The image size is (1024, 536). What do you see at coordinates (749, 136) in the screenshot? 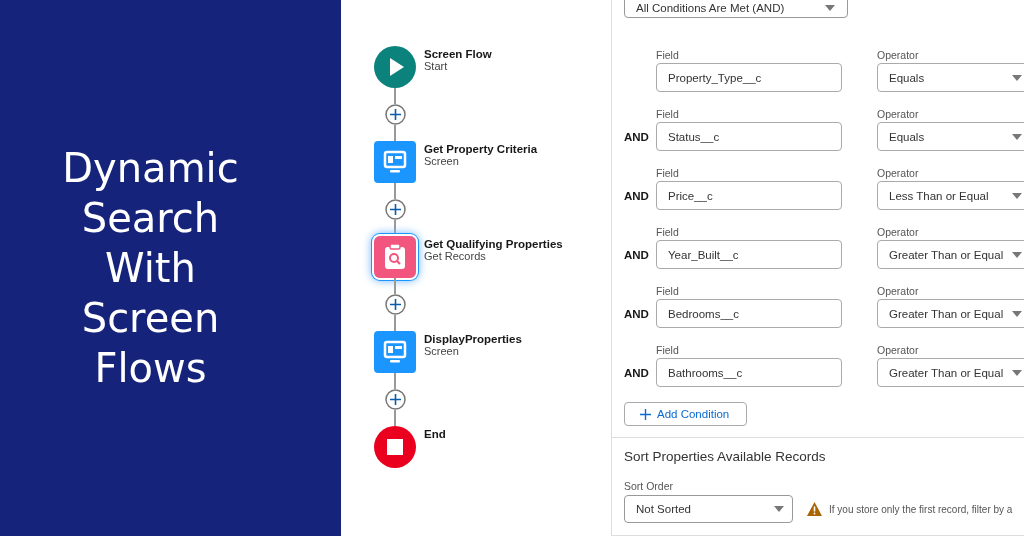
I see `field-input: Status__c` at bounding box center [749, 136].